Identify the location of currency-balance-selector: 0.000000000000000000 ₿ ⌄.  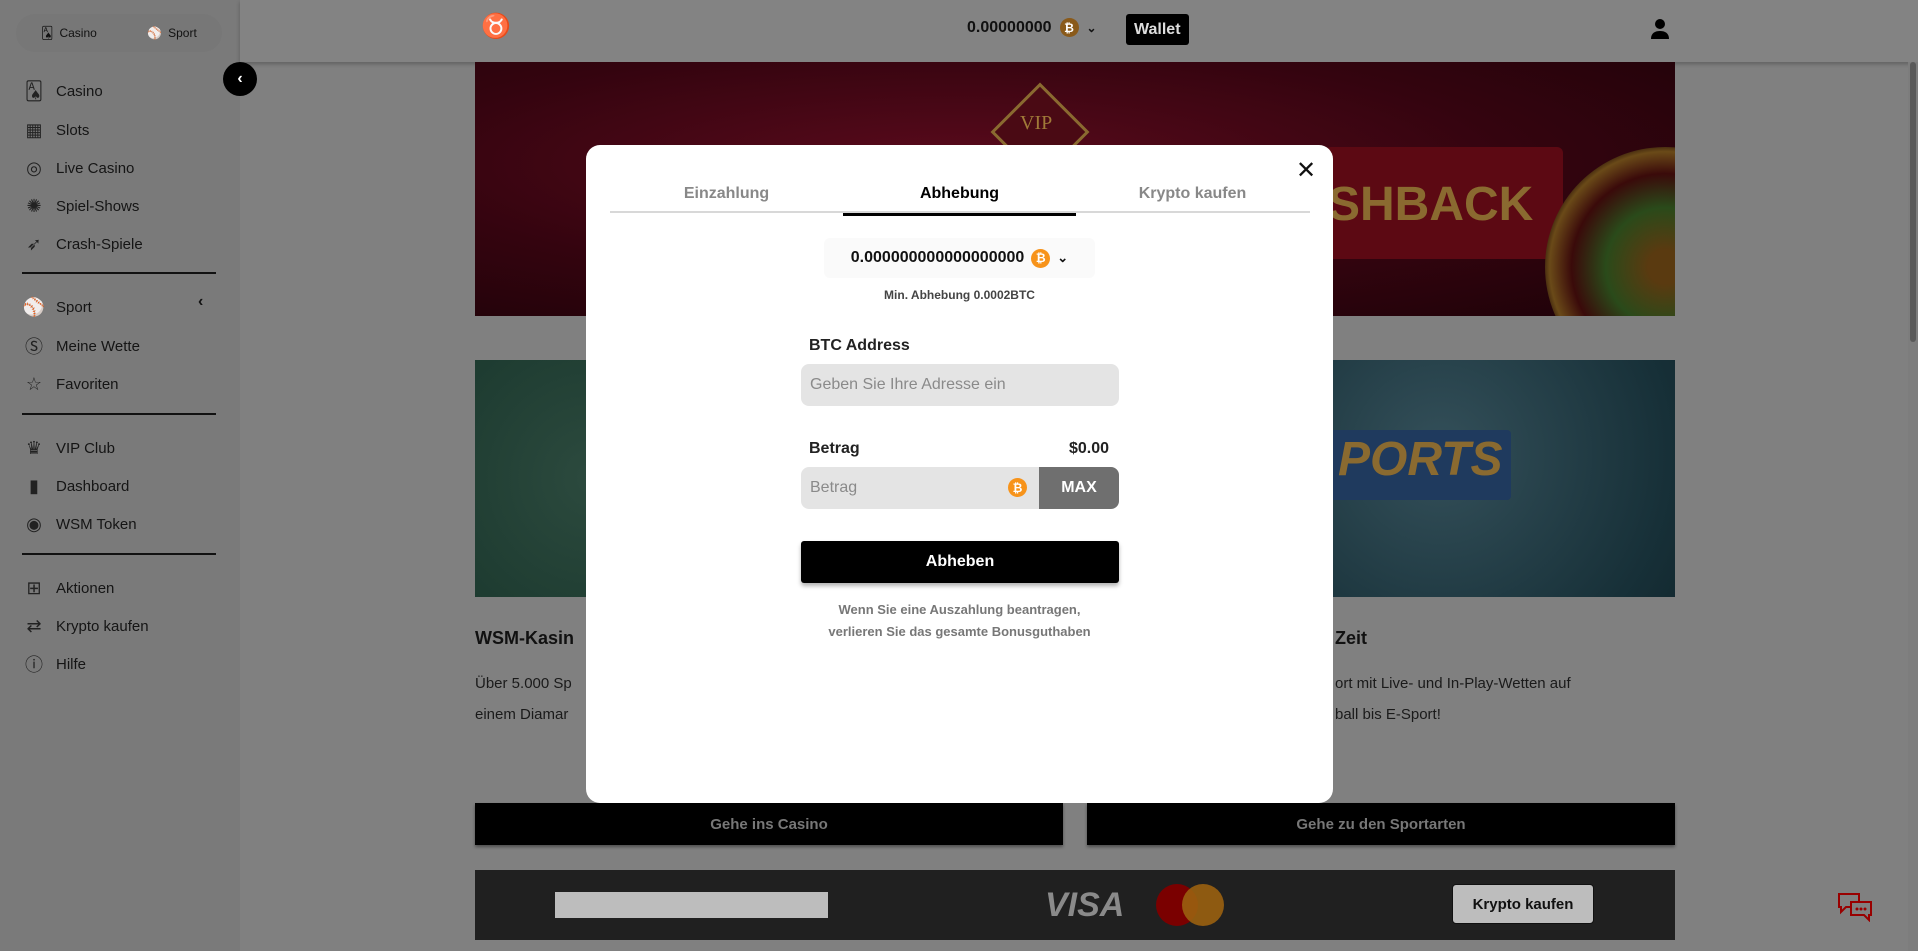
(959, 258).